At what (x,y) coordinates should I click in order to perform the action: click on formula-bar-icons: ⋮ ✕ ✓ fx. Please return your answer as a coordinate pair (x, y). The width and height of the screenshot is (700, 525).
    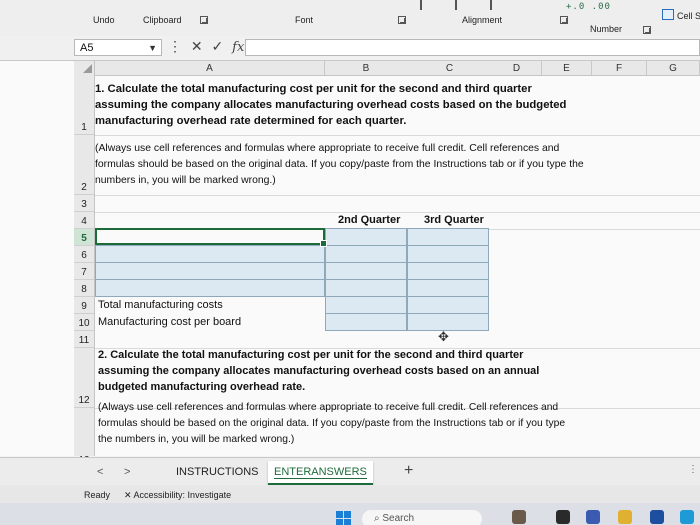
    Looking at the image, I should click on (208, 46).